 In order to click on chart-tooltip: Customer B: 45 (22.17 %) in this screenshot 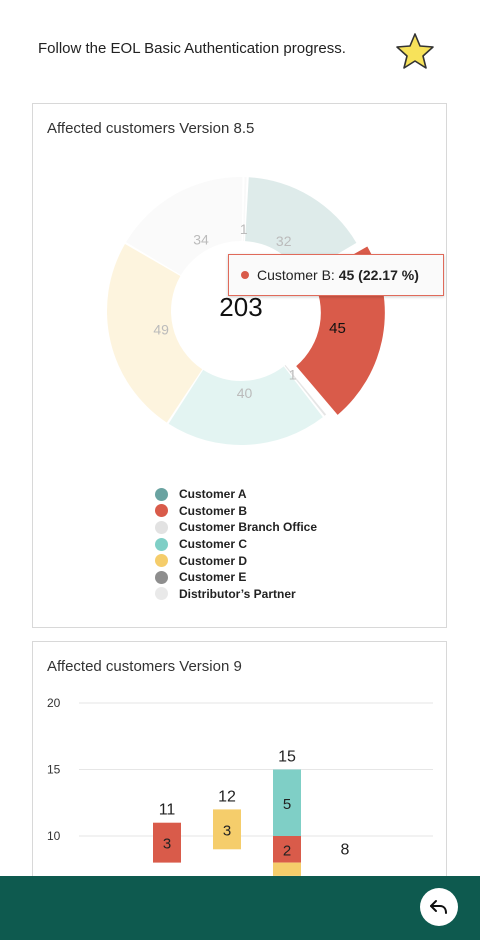, I will do `click(336, 275)`.